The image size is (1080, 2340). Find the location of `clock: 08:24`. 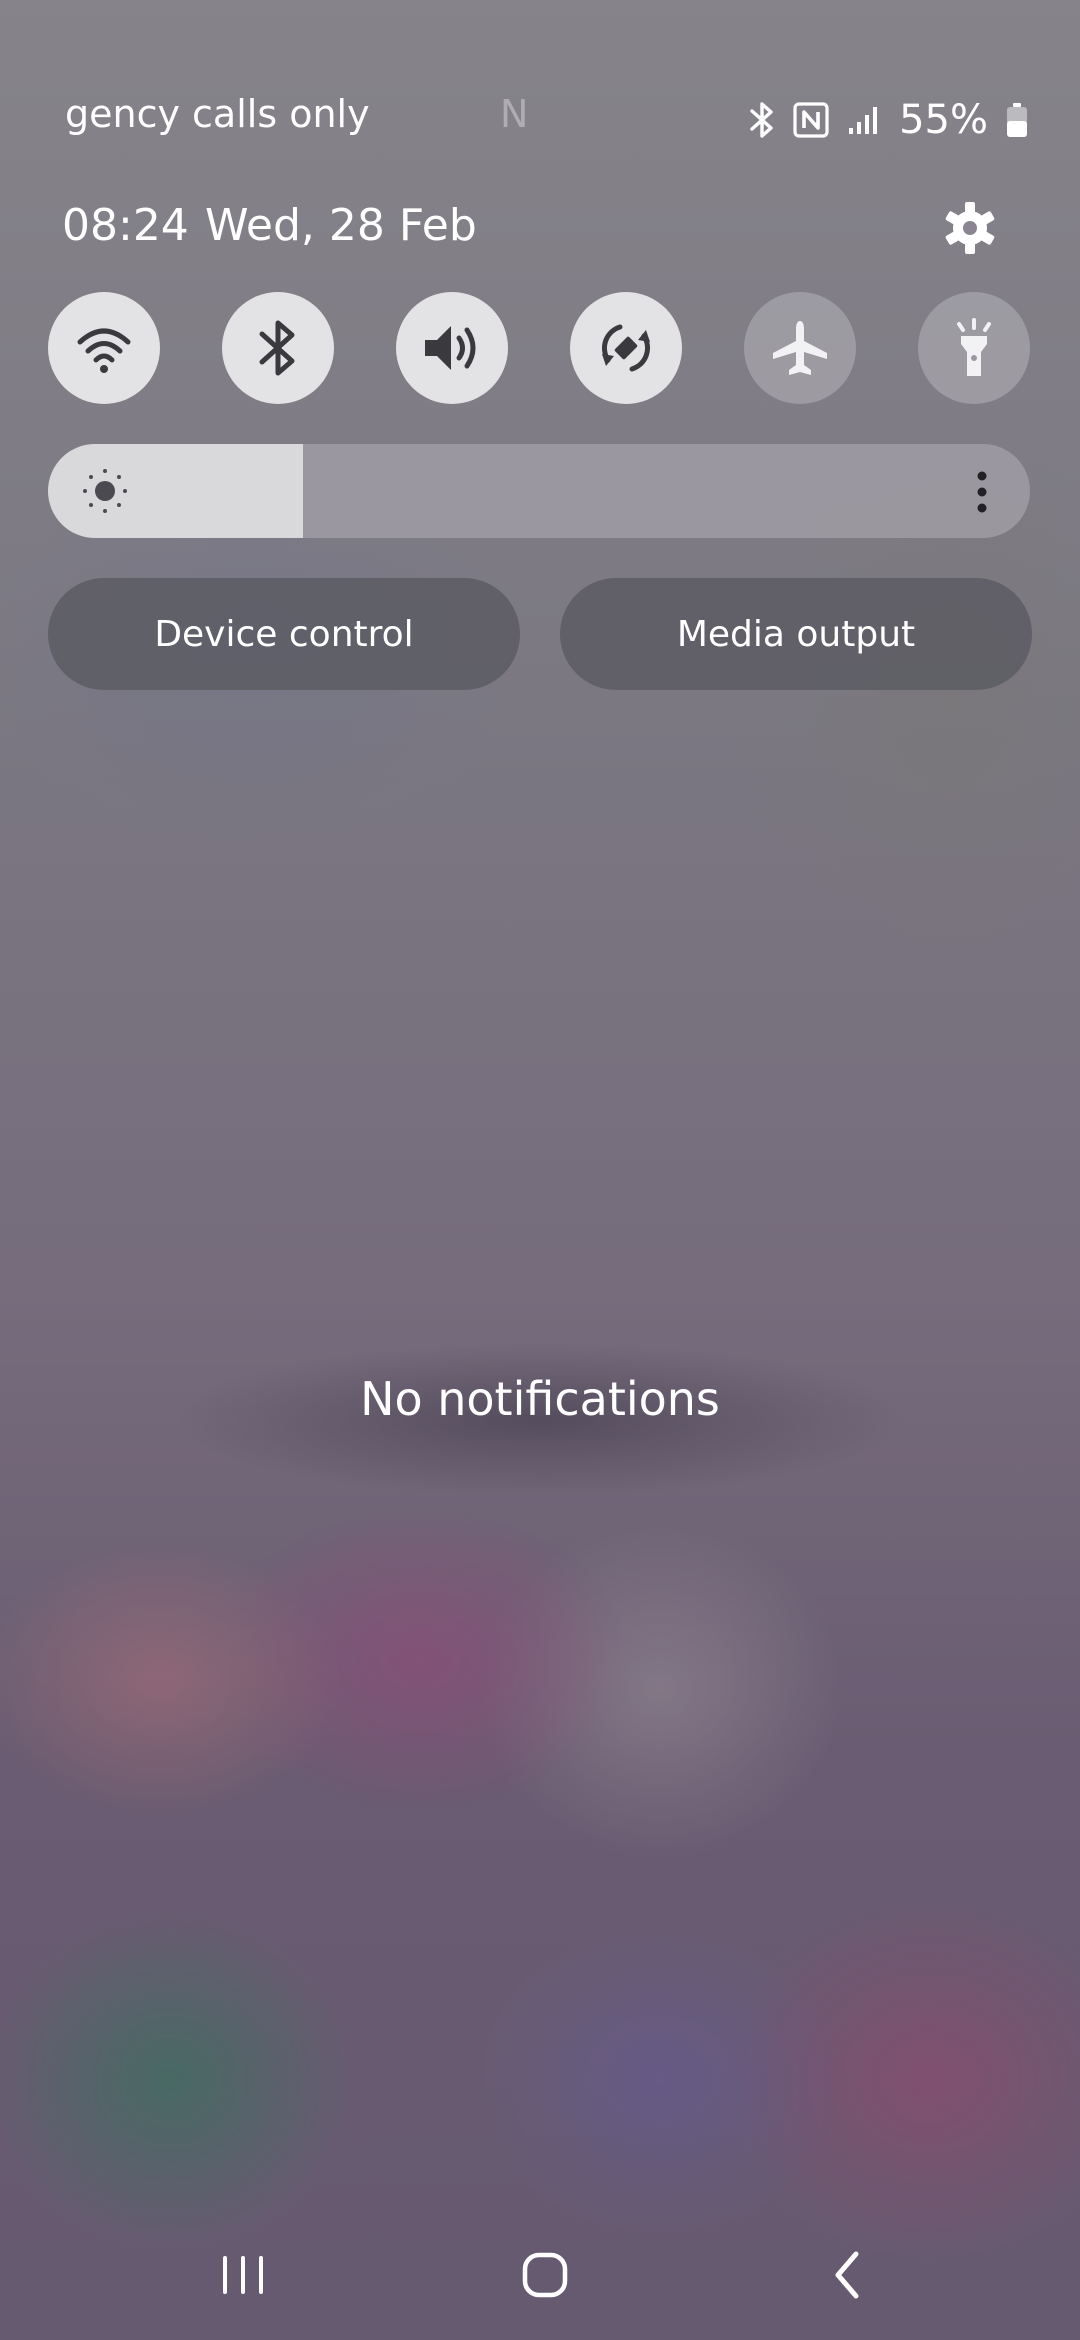

clock: 08:24 is located at coordinates (125, 225).